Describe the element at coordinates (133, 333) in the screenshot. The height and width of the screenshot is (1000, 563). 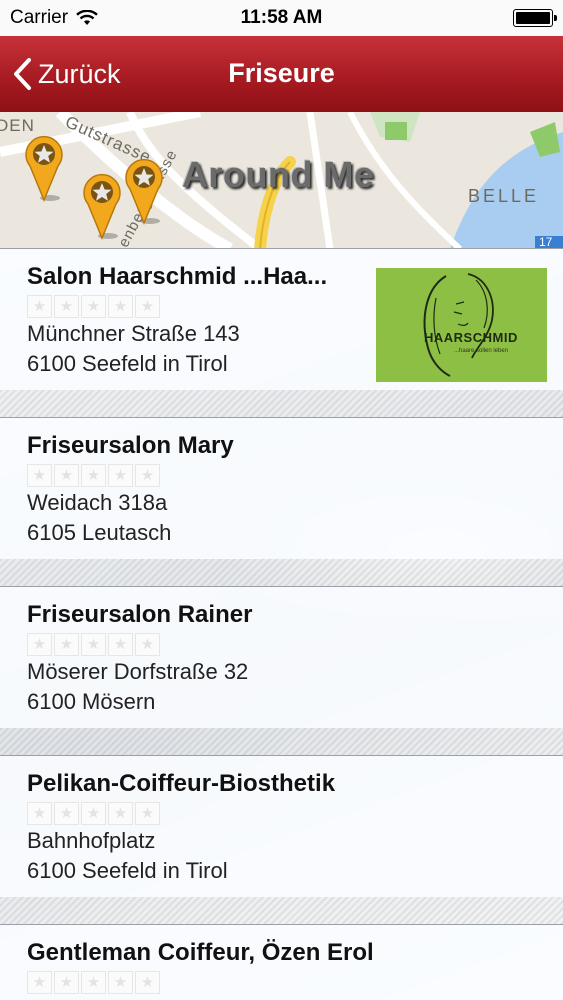
I see `salon-street: Münchner Straße 143` at that location.